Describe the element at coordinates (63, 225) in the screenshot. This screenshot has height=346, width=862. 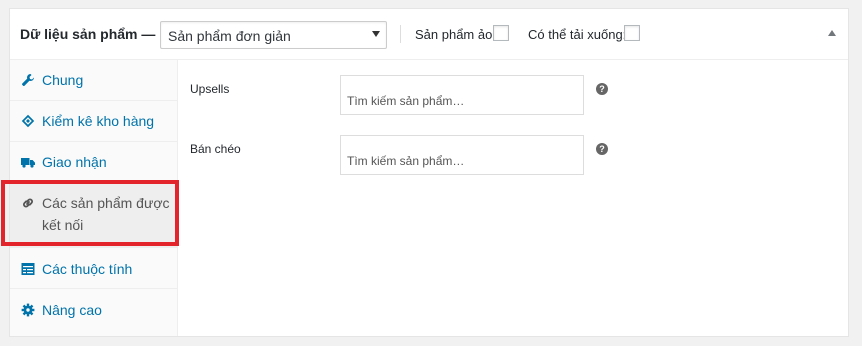
I see `tab-label-line2: kết nối` at that location.